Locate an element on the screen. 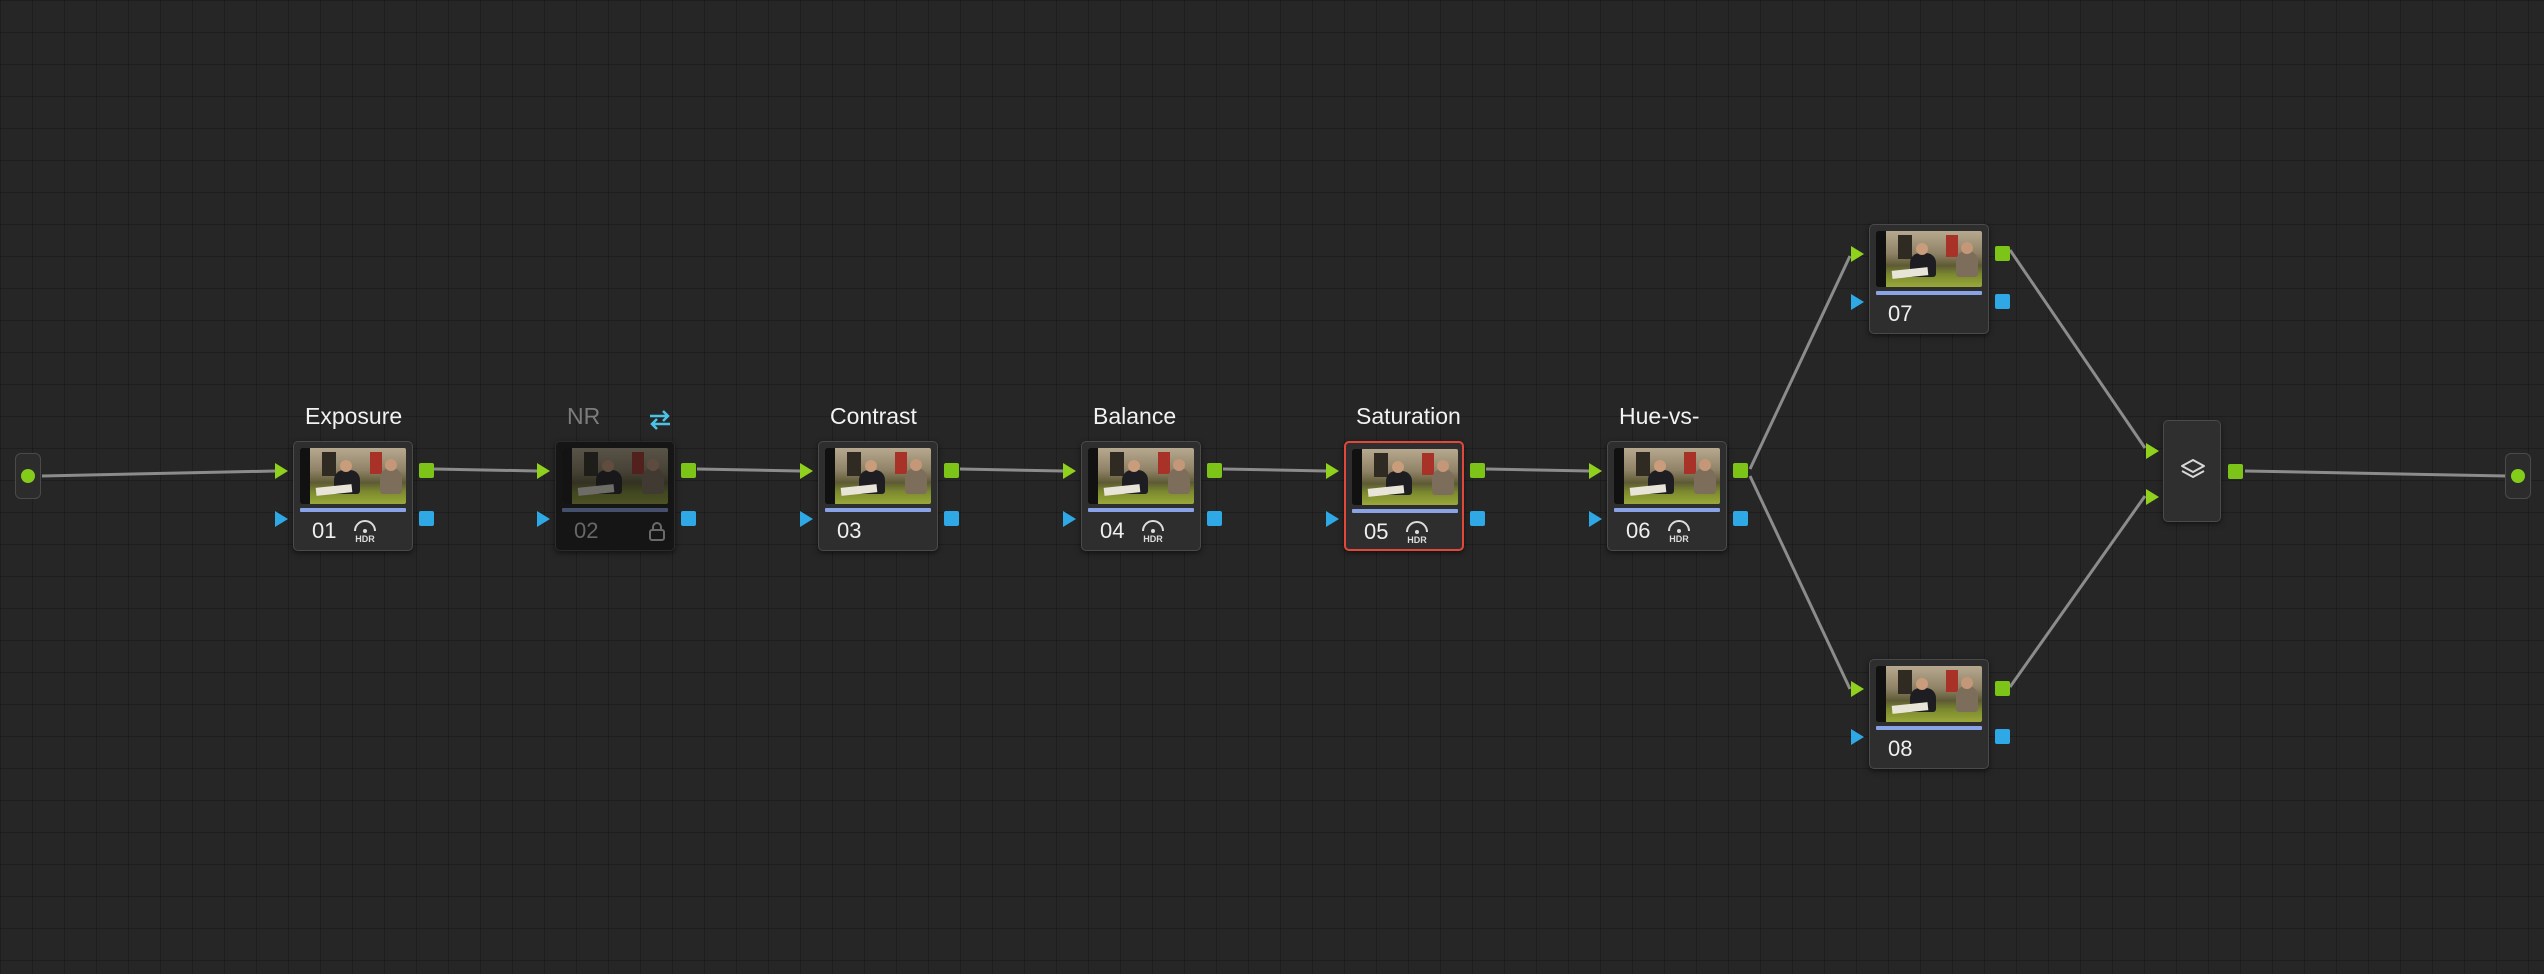 This screenshot has width=2544, height=974. node-number: 07 is located at coordinates (1900, 313).